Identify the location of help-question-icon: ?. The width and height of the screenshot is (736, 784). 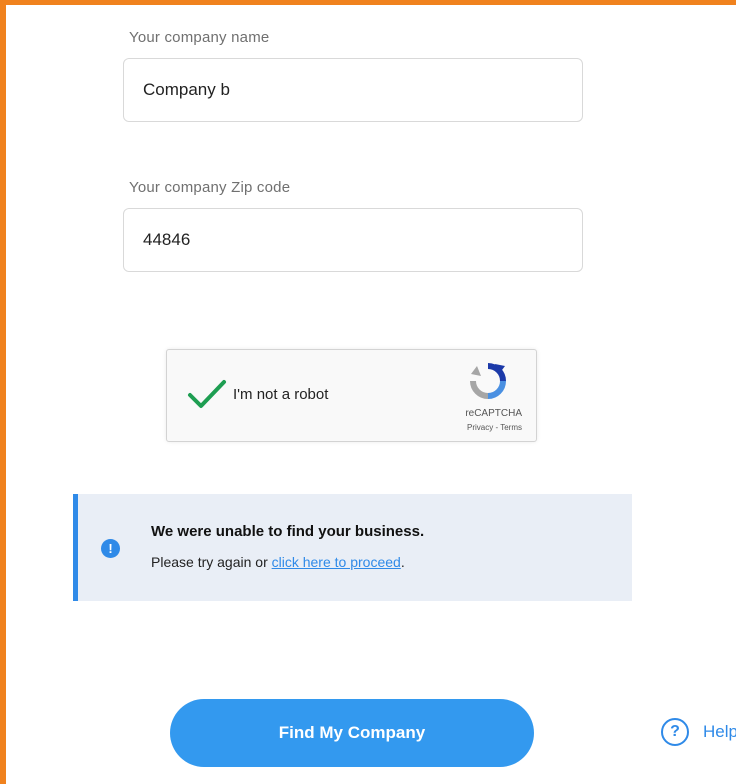
(675, 732).